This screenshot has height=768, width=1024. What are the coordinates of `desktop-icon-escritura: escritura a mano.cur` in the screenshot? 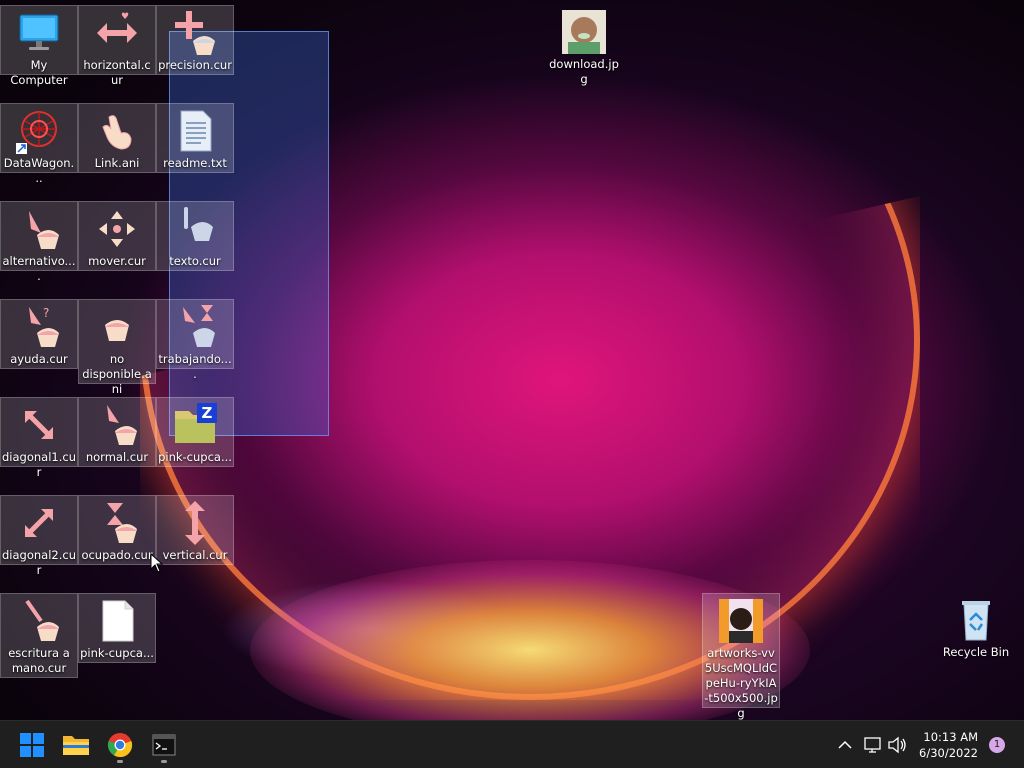 It's located at (39, 635).